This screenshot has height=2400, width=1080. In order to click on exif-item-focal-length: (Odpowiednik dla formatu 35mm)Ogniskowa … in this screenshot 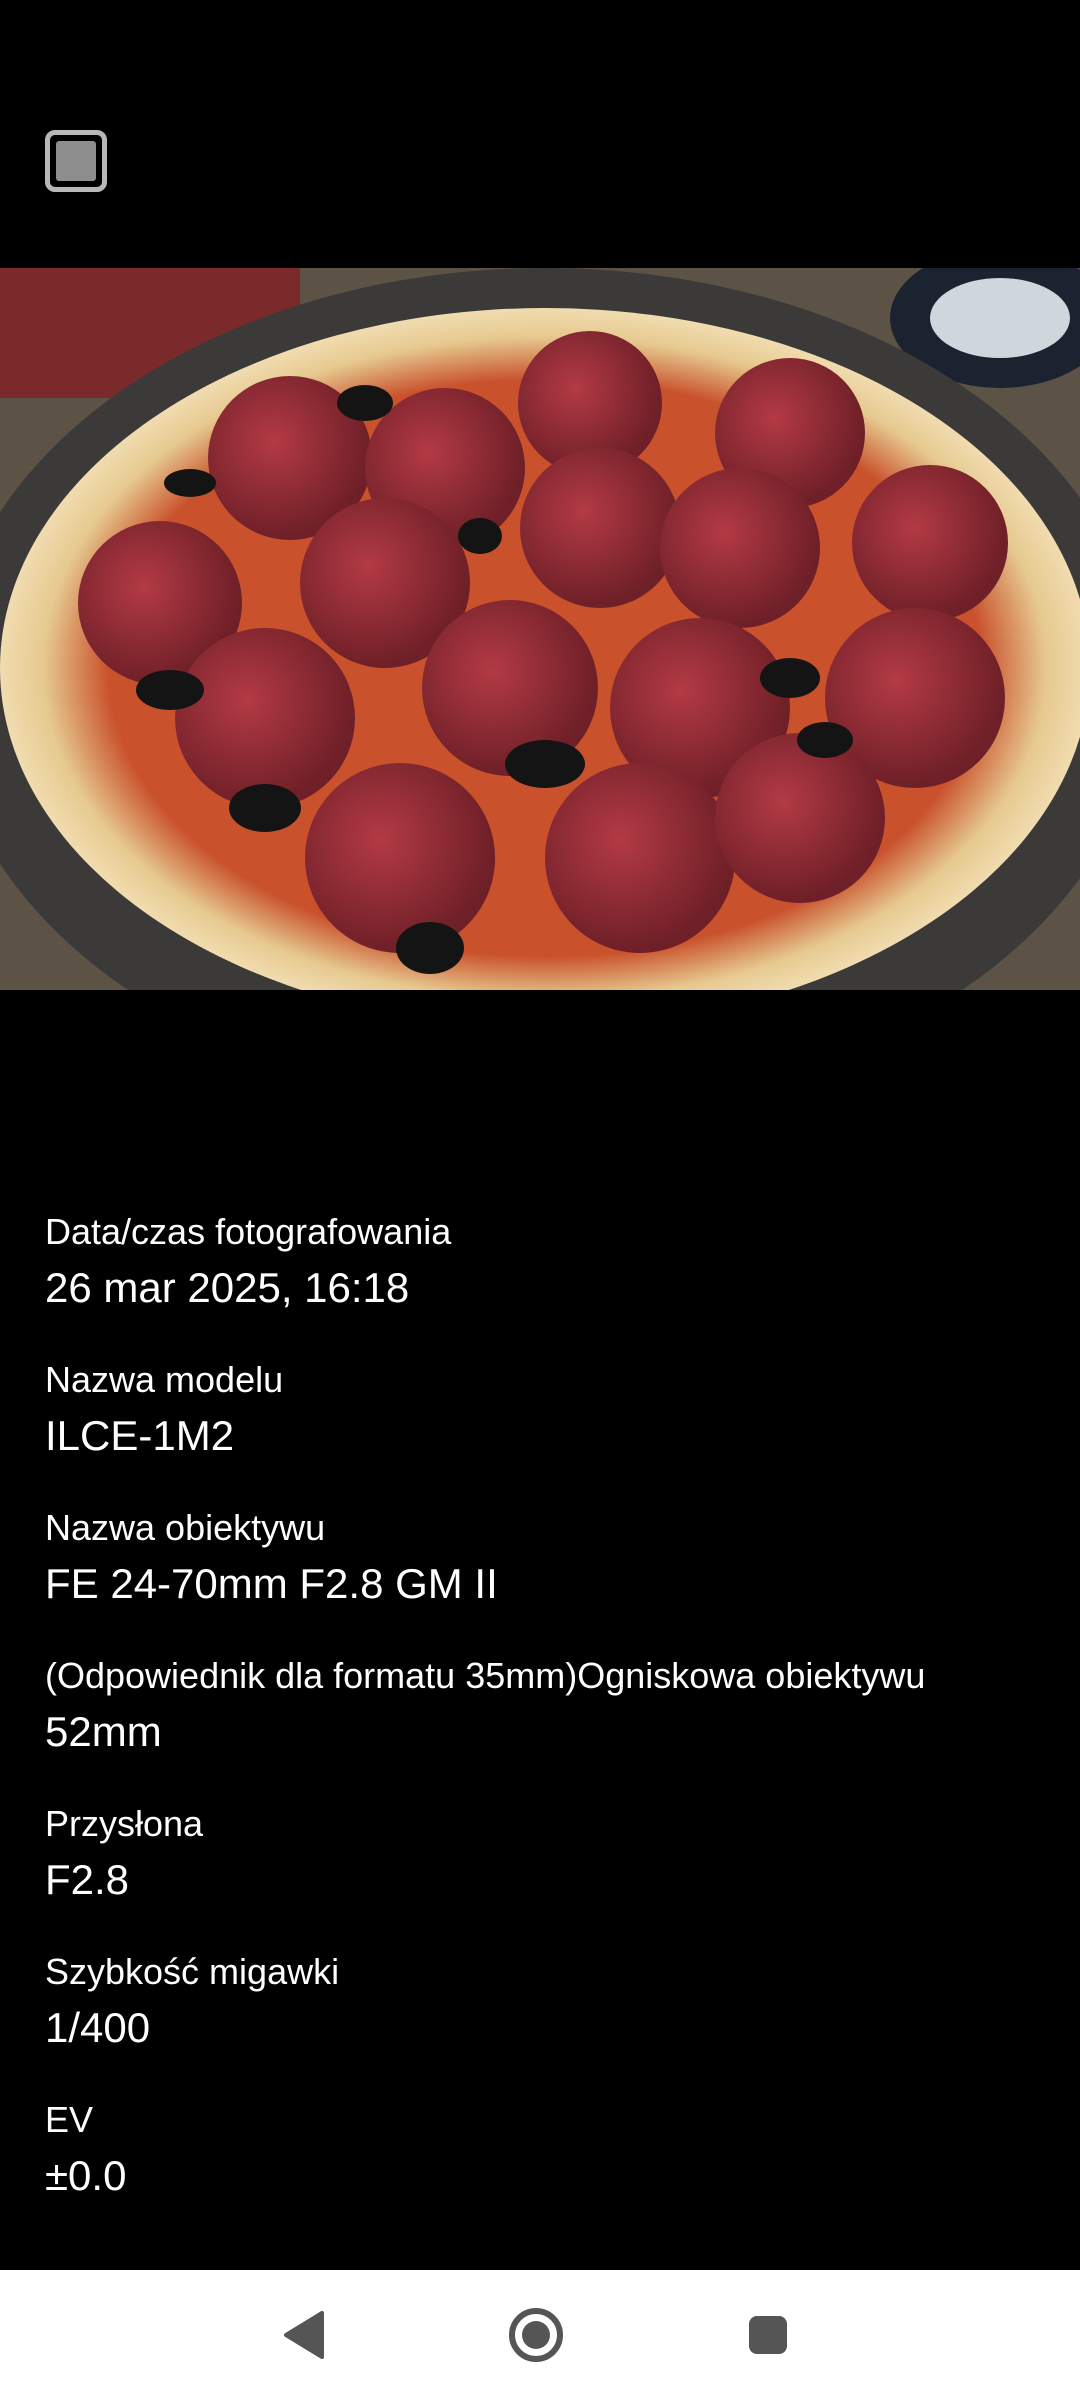, I will do `click(545, 1707)`.